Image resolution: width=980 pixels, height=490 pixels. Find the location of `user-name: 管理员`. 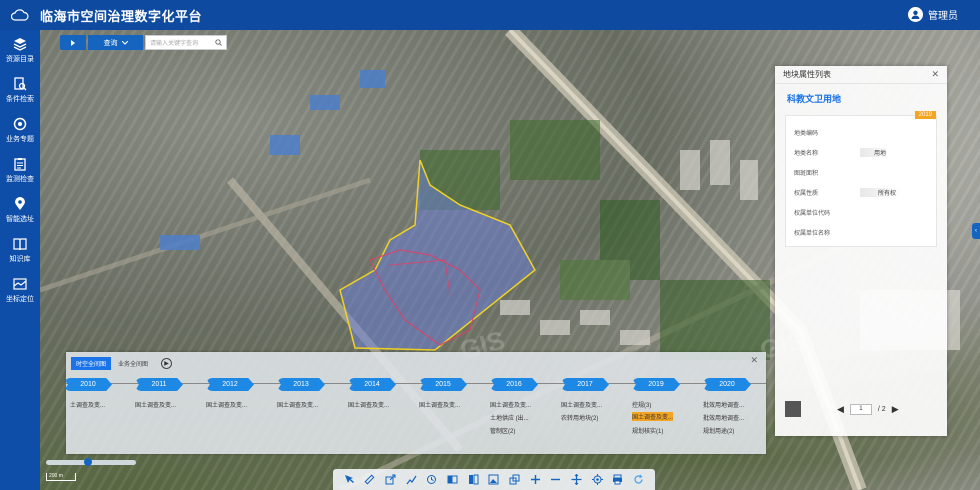

user-name: 管理员 is located at coordinates (943, 16).